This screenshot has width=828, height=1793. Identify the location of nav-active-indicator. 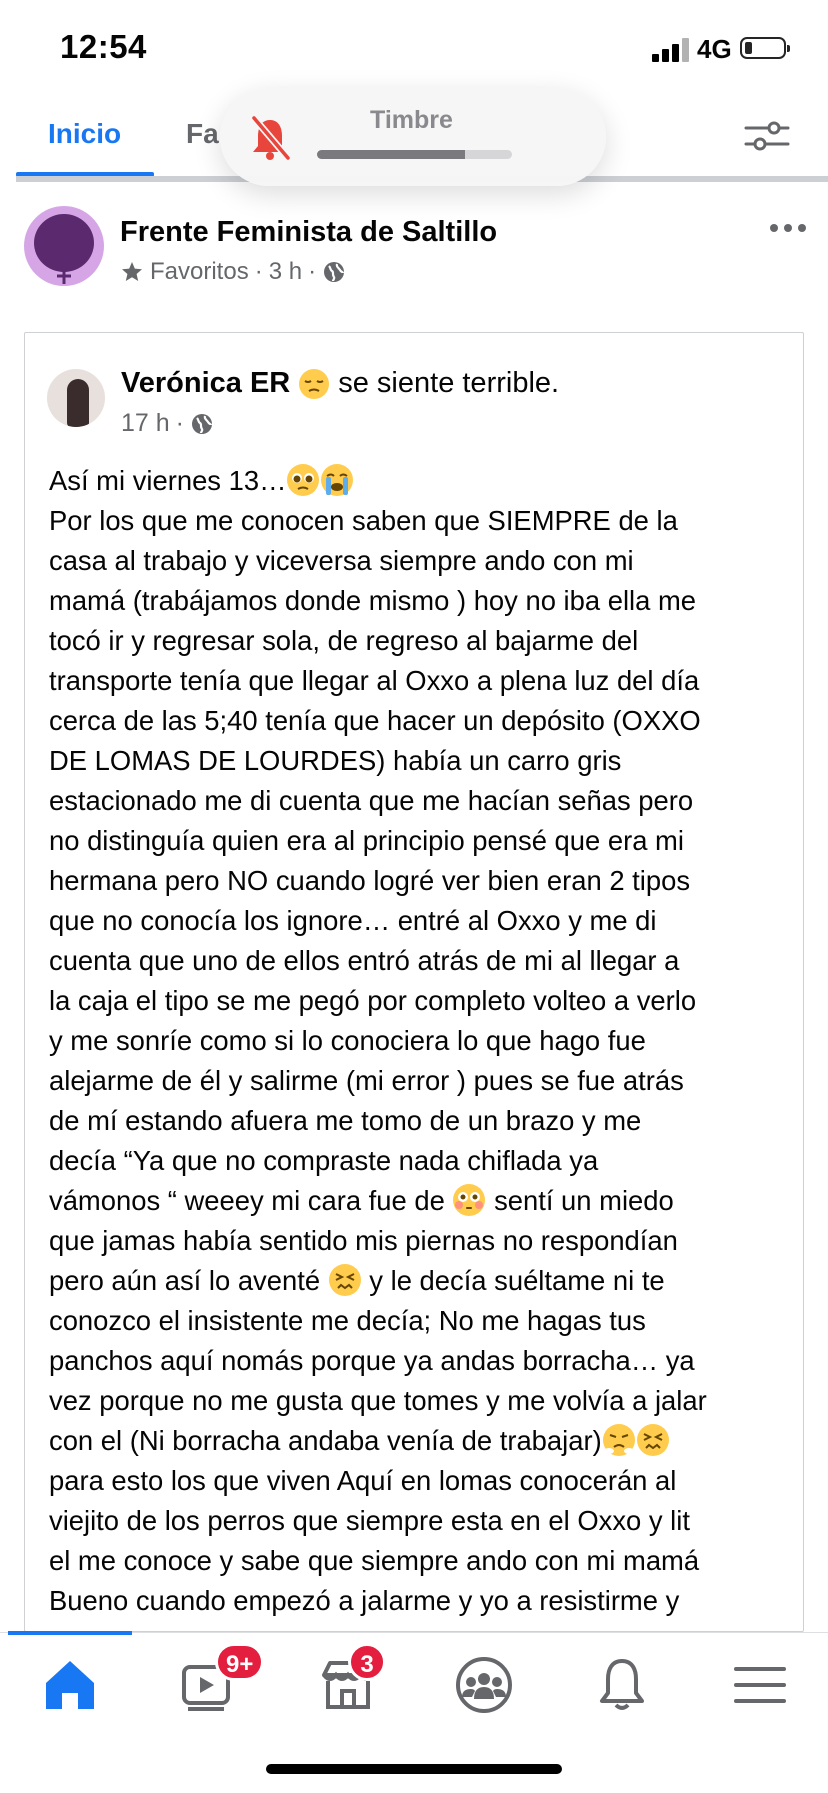
(70, 1633).